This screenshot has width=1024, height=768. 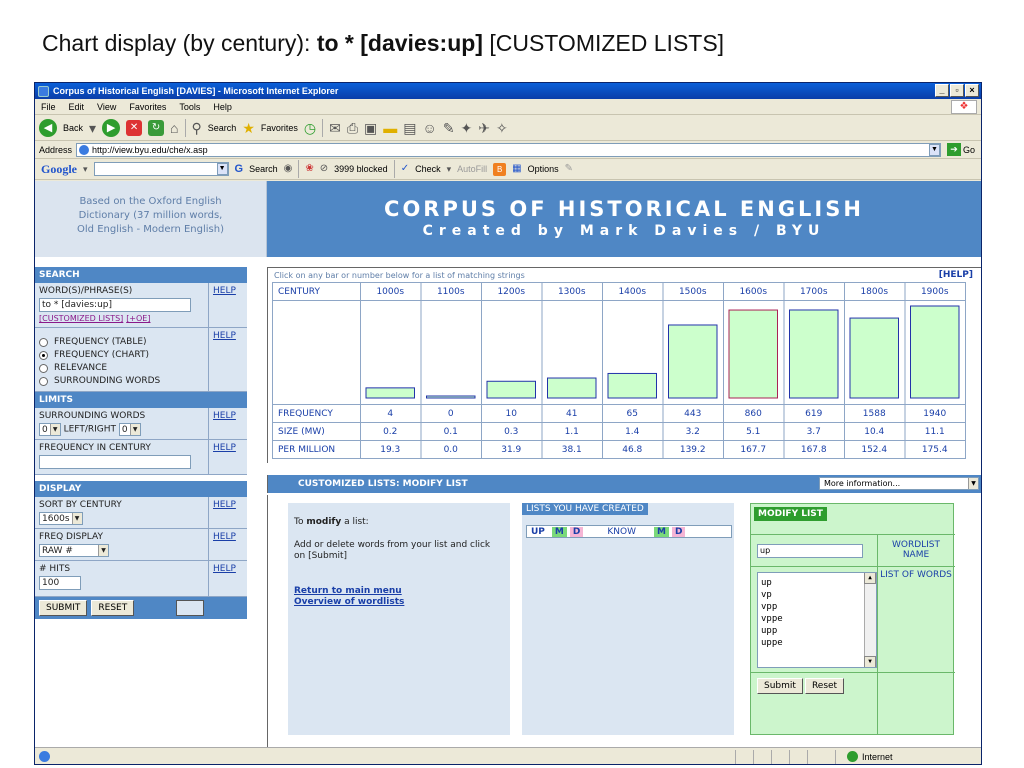 I want to click on popup-blocked-count: 3999 blocked, so click(x=361, y=169).